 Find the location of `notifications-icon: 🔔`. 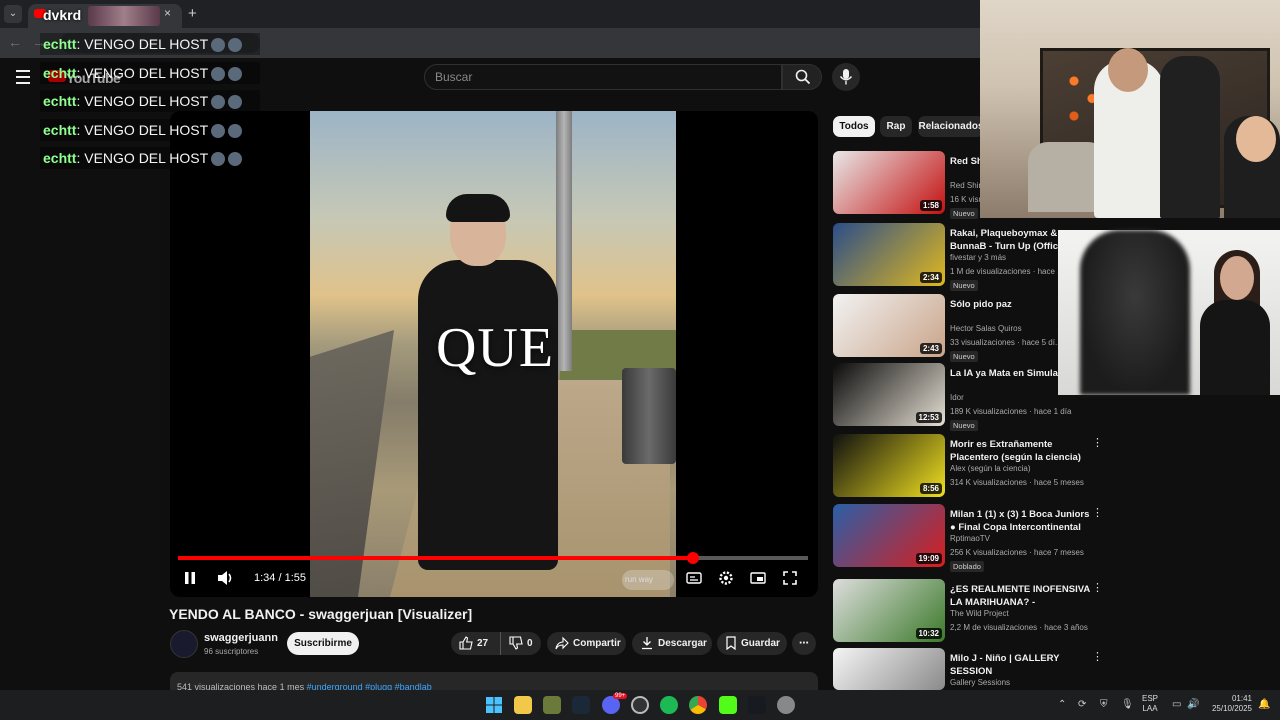

notifications-icon: 🔔 is located at coordinates (1264, 704).